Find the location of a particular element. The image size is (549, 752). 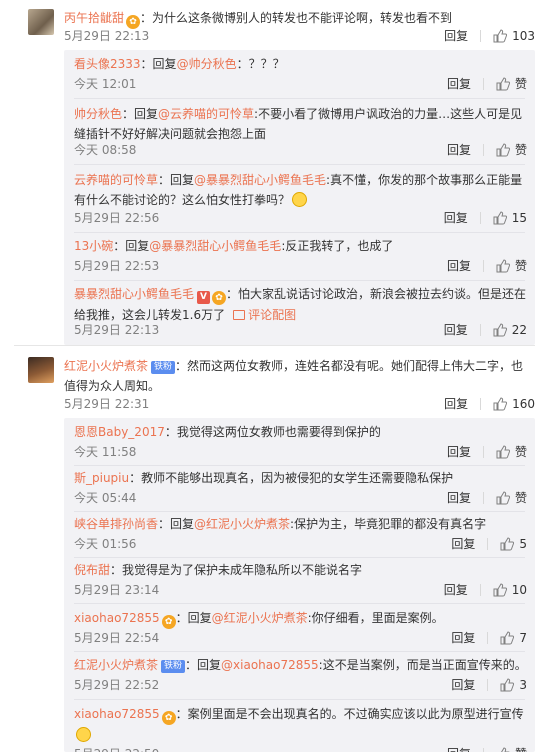

reply-author: 红泥小火炉煮茶 is located at coordinates (116, 665).